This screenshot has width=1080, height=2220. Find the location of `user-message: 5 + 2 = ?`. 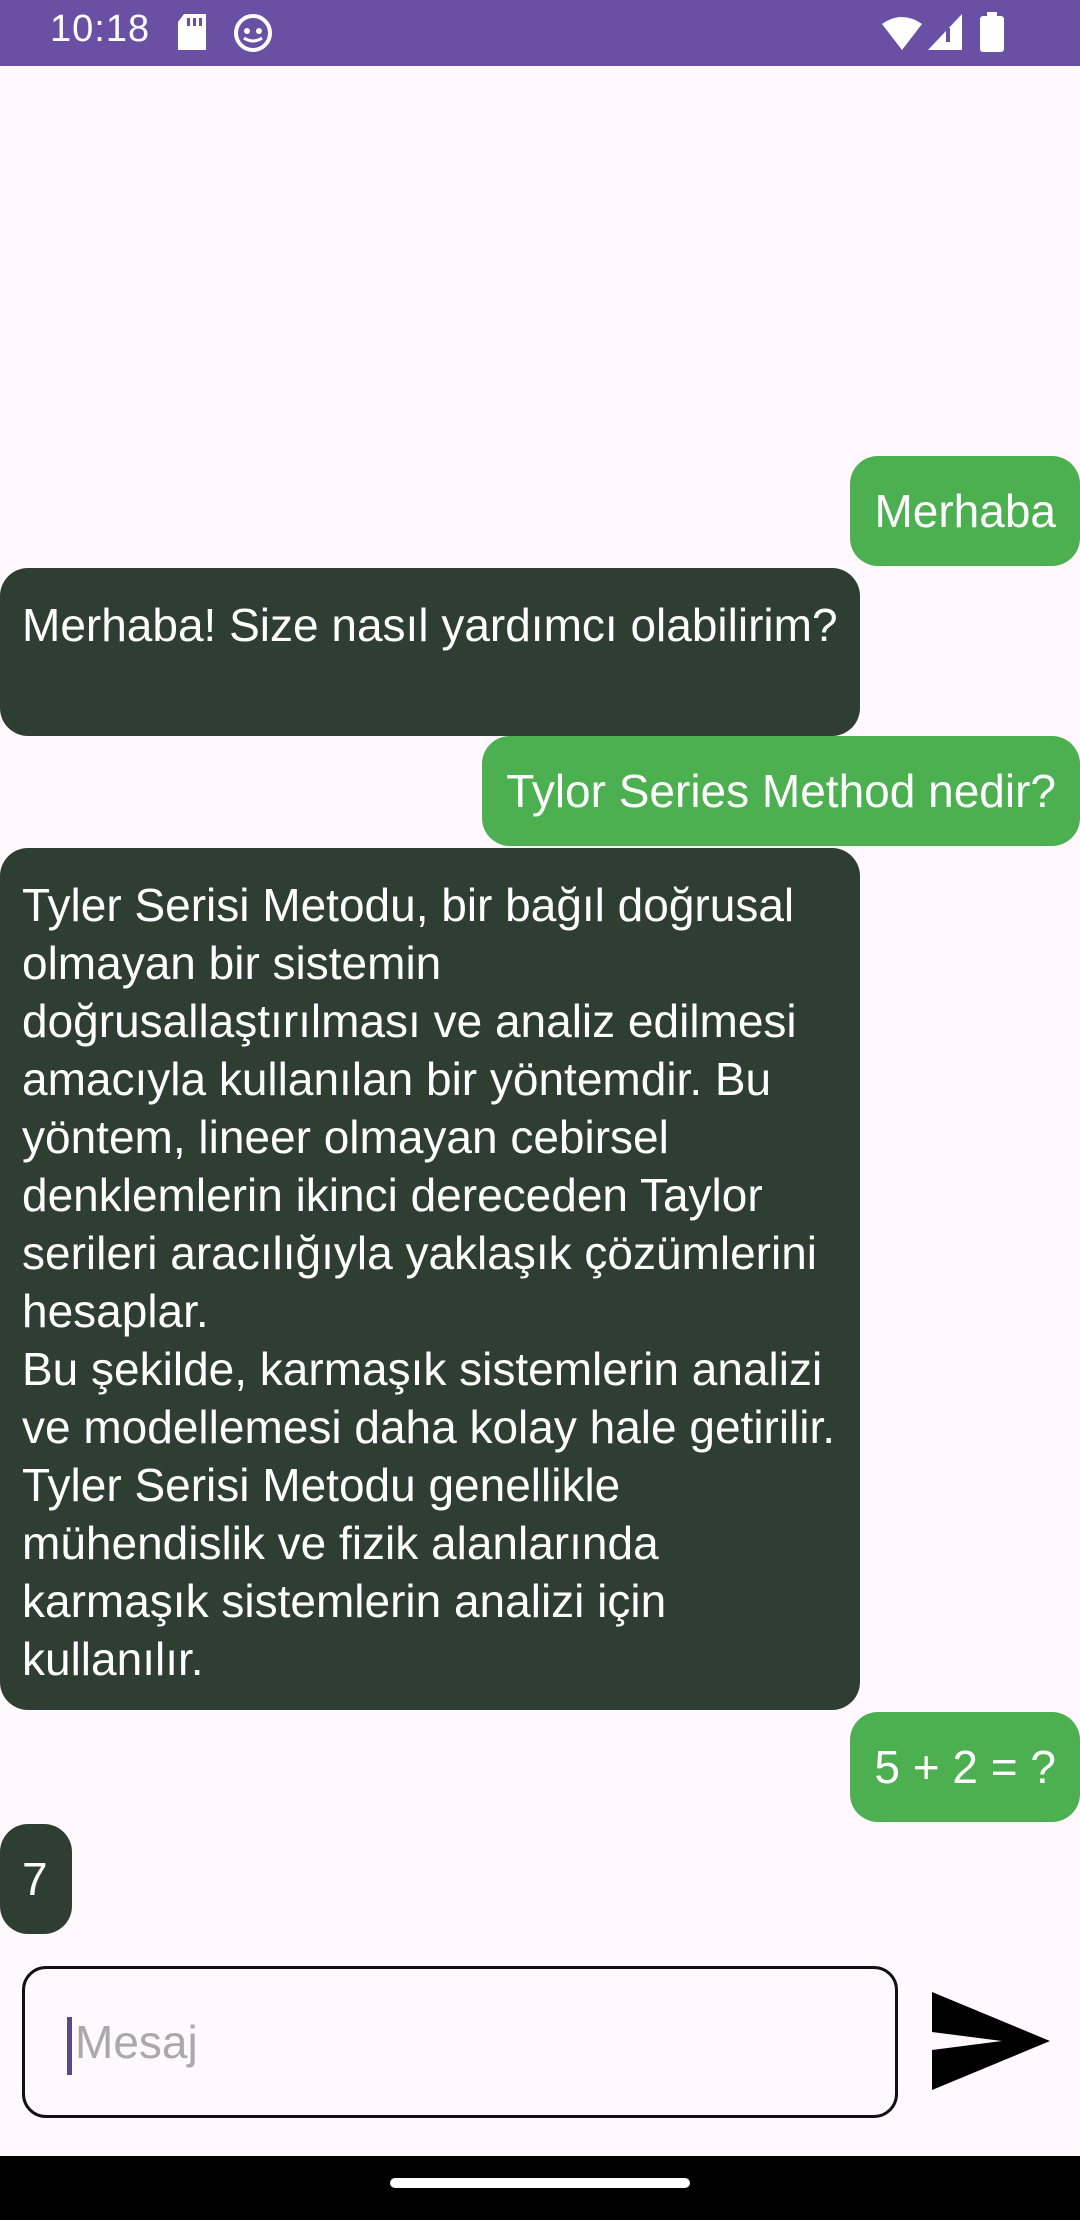

user-message: 5 + 2 = ? is located at coordinates (965, 1767).